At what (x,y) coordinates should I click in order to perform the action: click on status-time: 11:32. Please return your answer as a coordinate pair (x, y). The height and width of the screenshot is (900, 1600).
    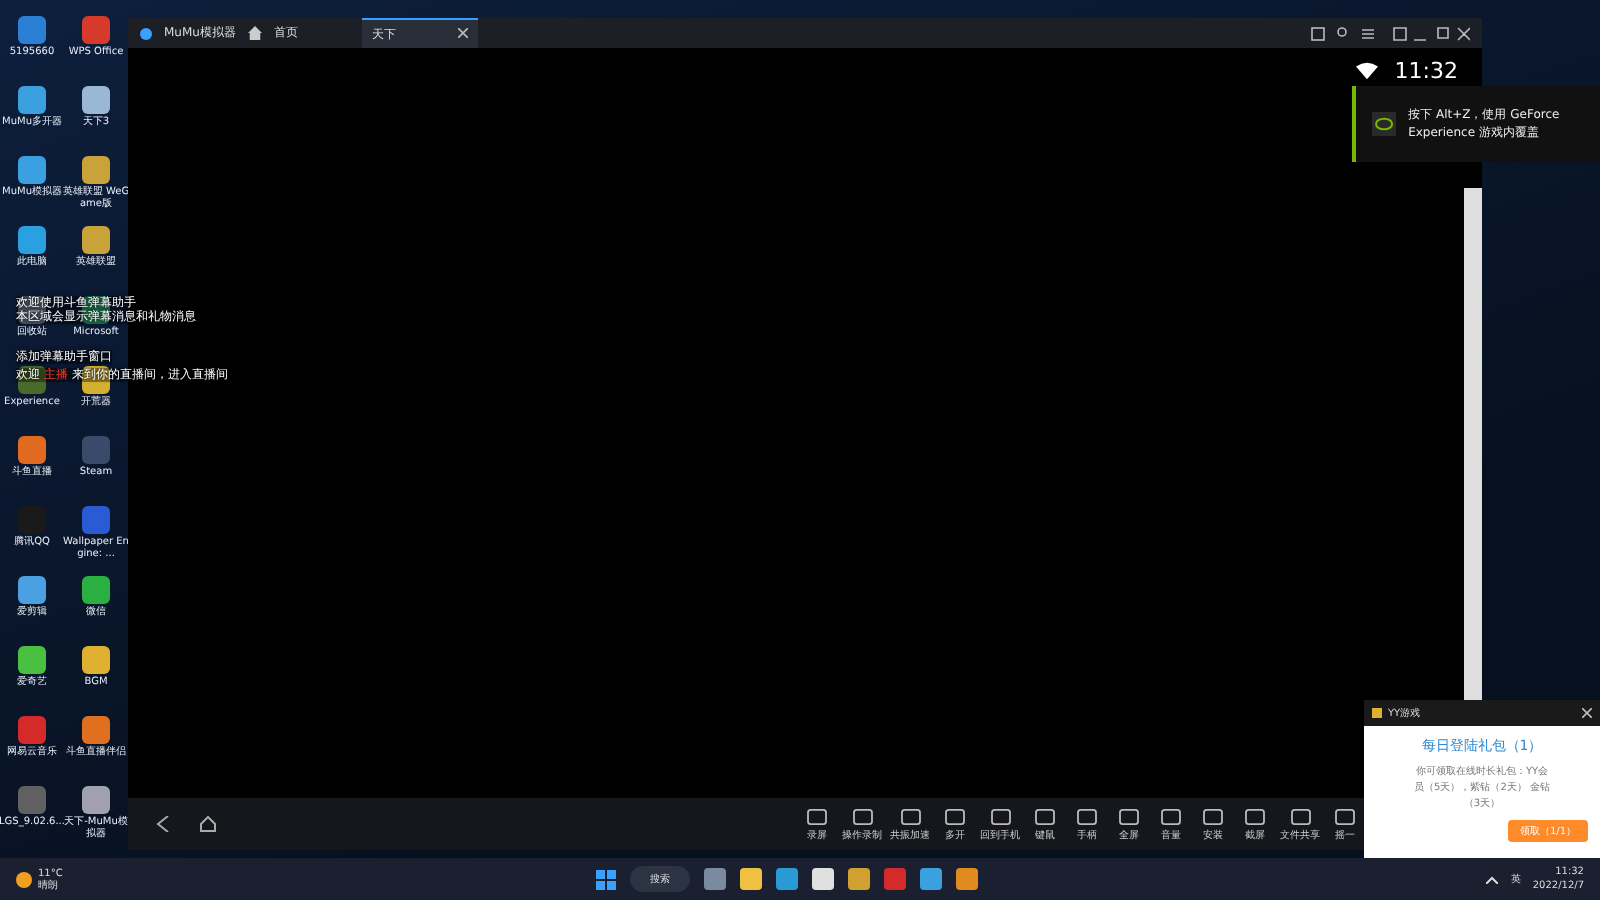
    Looking at the image, I should click on (1426, 71).